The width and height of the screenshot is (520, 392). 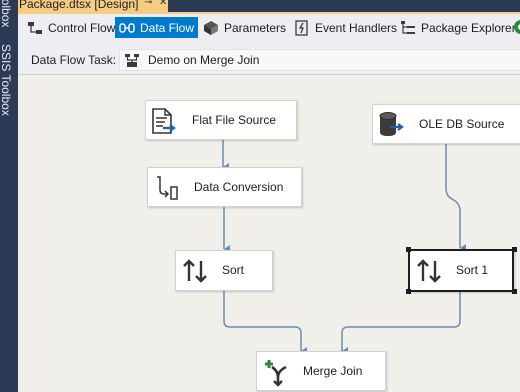 I want to click on data-flow-task-bar: Data Flow Task: Demo on Merge Join, so click(x=269, y=59).